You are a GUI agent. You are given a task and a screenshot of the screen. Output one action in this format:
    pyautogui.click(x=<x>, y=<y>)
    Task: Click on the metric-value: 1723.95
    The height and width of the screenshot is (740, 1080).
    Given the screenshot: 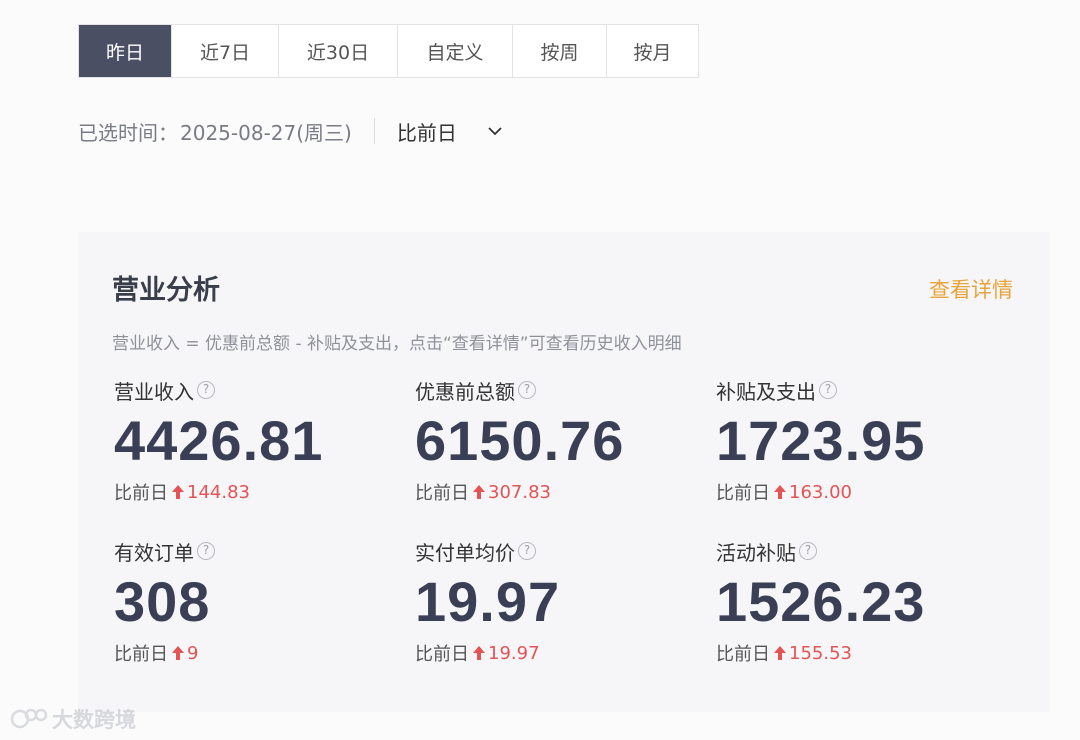 What is the action you would take?
    pyautogui.click(x=821, y=440)
    